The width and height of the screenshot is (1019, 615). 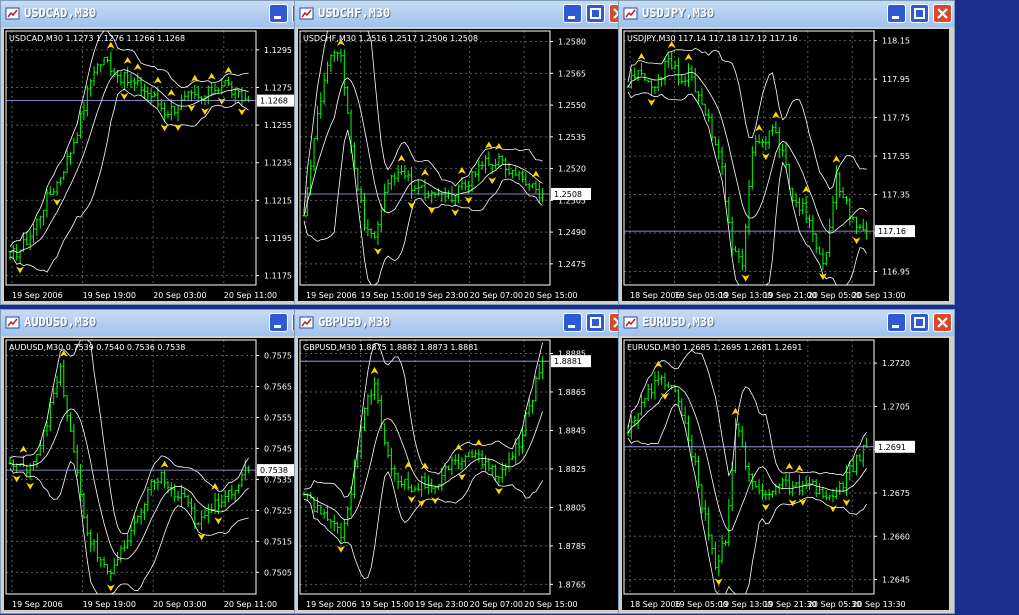 What do you see at coordinates (572, 232) in the screenshot?
I see `y-tick-label: 1.2490` at bounding box center [572, 232].